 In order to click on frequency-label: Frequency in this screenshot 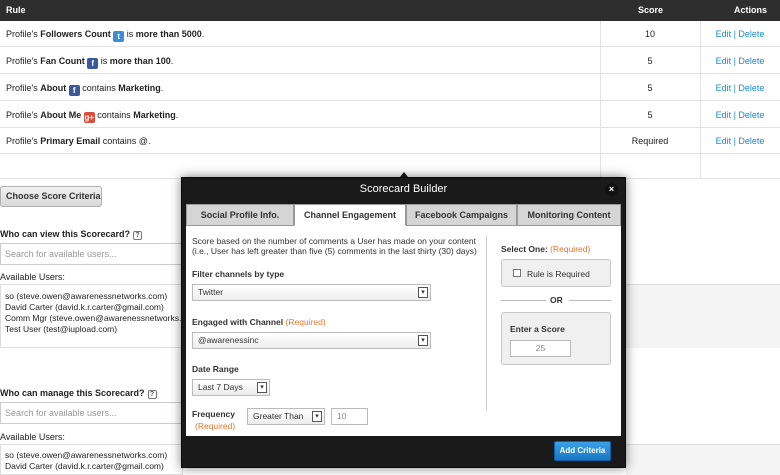, I will do `click(213, 414)`.